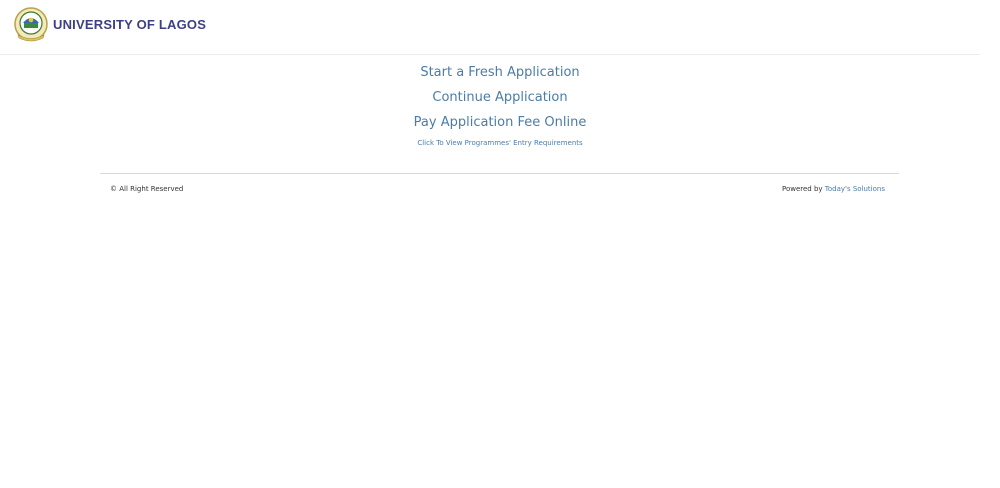 The image size is (1000, 488). What do you see at coordinates (500, 73) in the screenshot?
I see `start-fresh-application-link: Start a Fresh Application` at bounding box center [500, 73].